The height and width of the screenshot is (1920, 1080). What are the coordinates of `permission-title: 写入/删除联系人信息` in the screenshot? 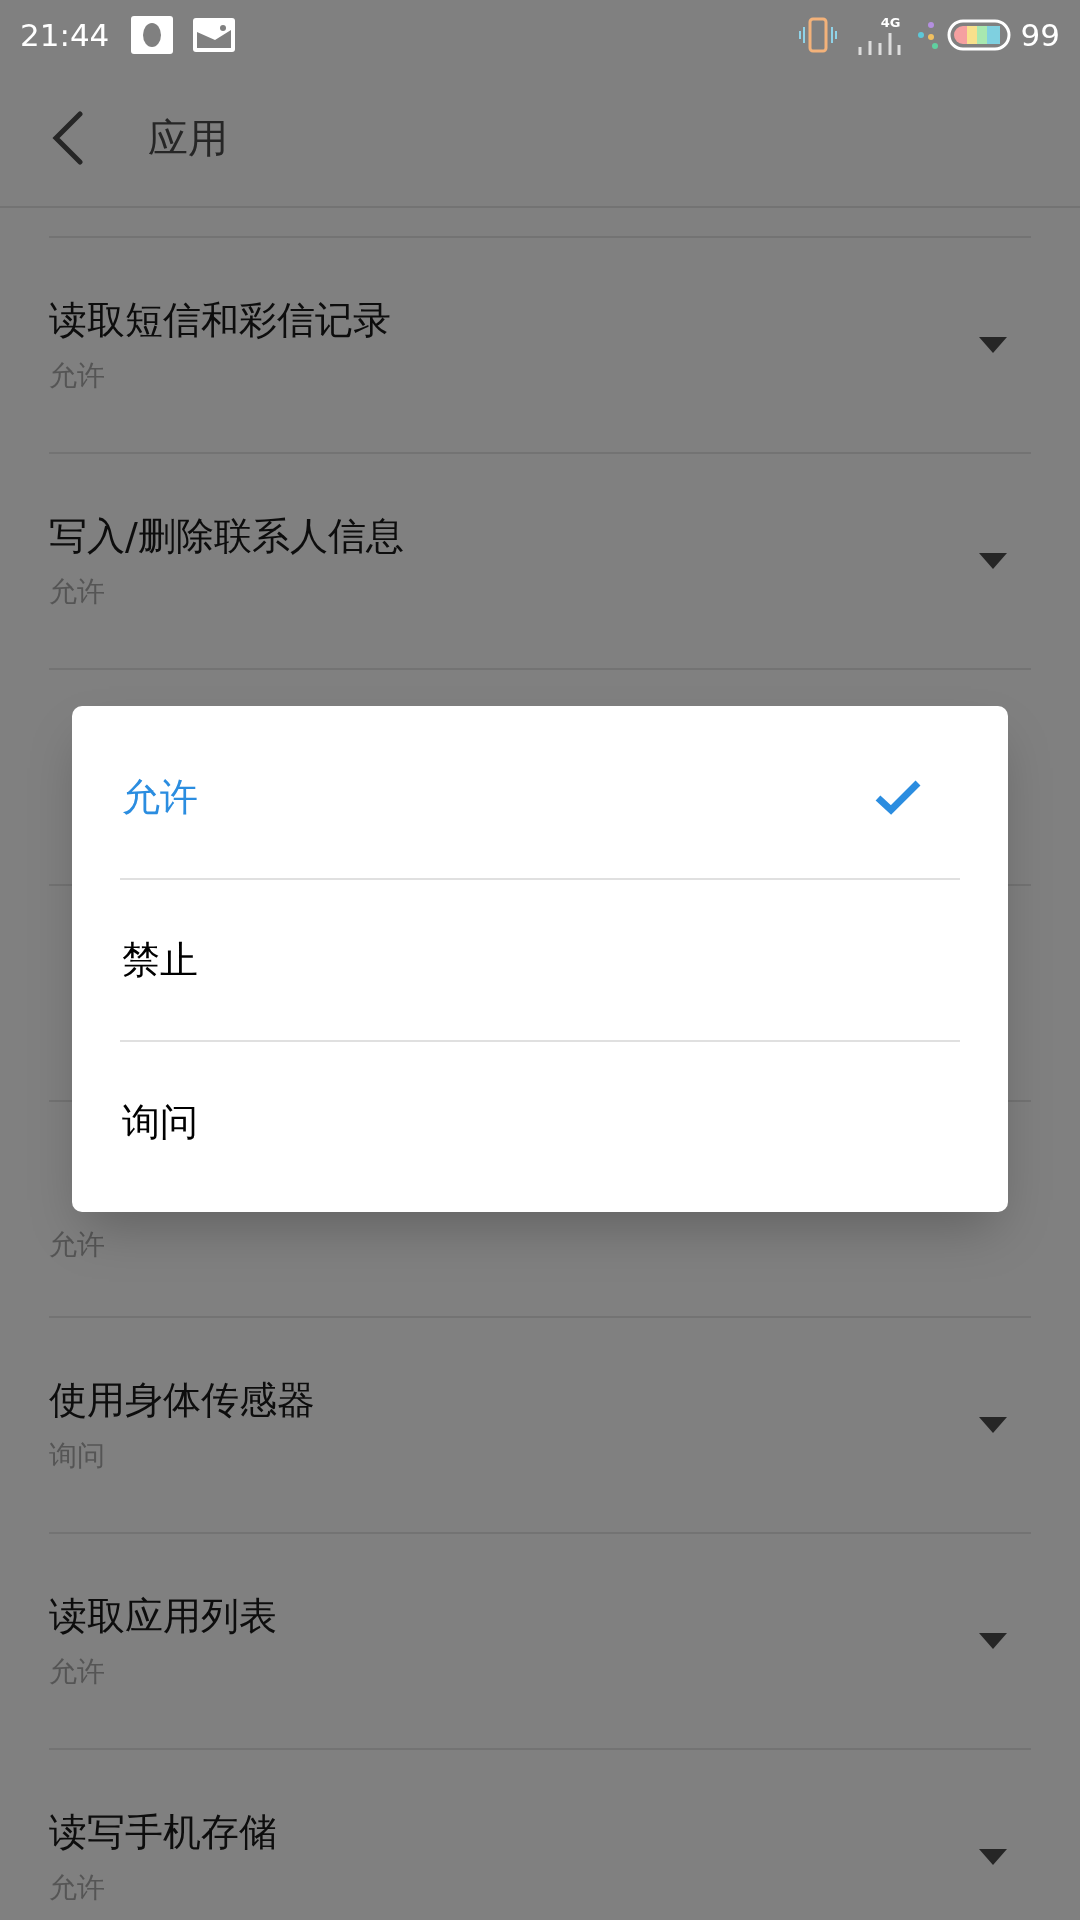 It's located at (227, 537).